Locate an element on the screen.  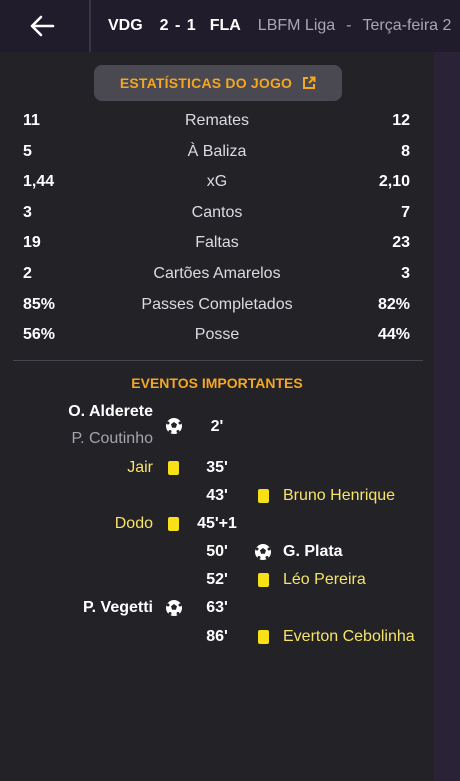
home-team: VDG is located at coordinates (125, 25).